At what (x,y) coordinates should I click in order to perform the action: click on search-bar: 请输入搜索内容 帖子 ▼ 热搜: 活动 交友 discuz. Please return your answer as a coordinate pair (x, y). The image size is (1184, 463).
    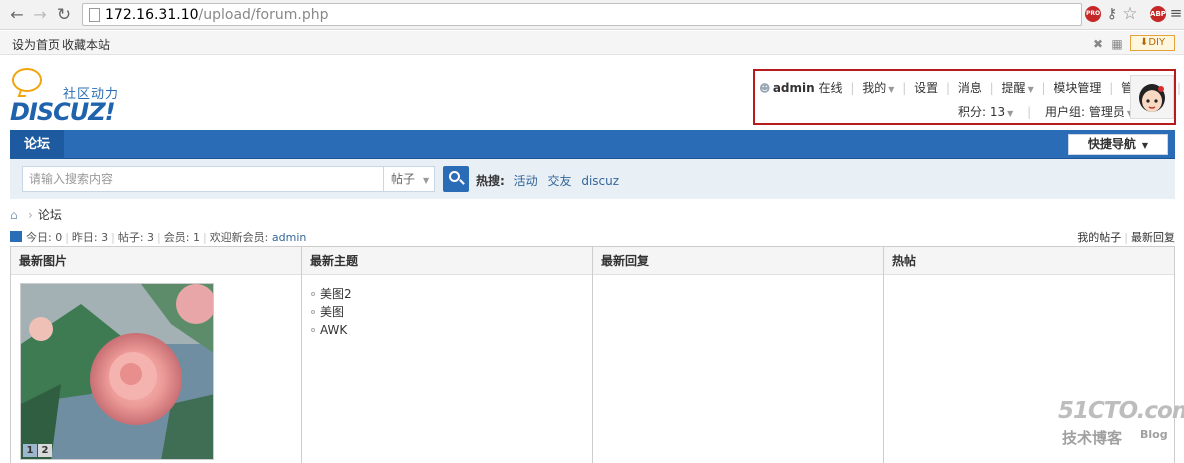
    Looking at the image, I should click on (592, 179).